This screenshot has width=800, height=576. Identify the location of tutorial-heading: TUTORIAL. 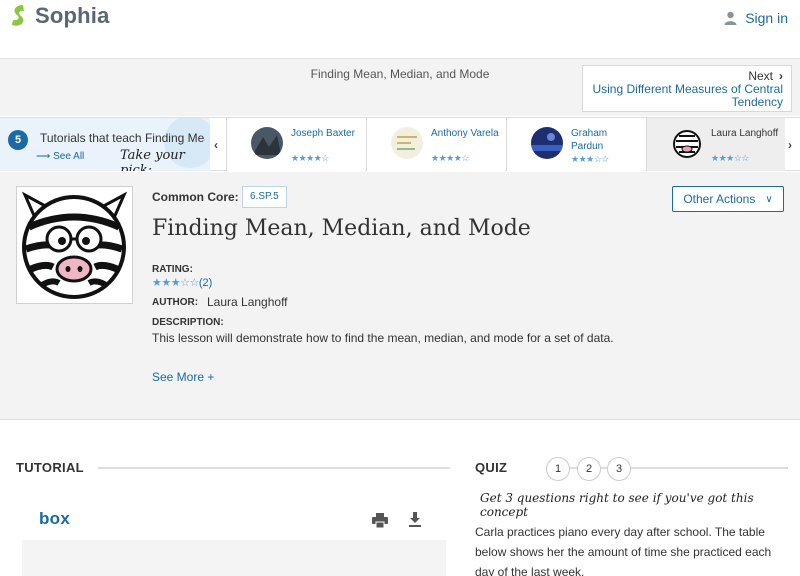
(50, 467).